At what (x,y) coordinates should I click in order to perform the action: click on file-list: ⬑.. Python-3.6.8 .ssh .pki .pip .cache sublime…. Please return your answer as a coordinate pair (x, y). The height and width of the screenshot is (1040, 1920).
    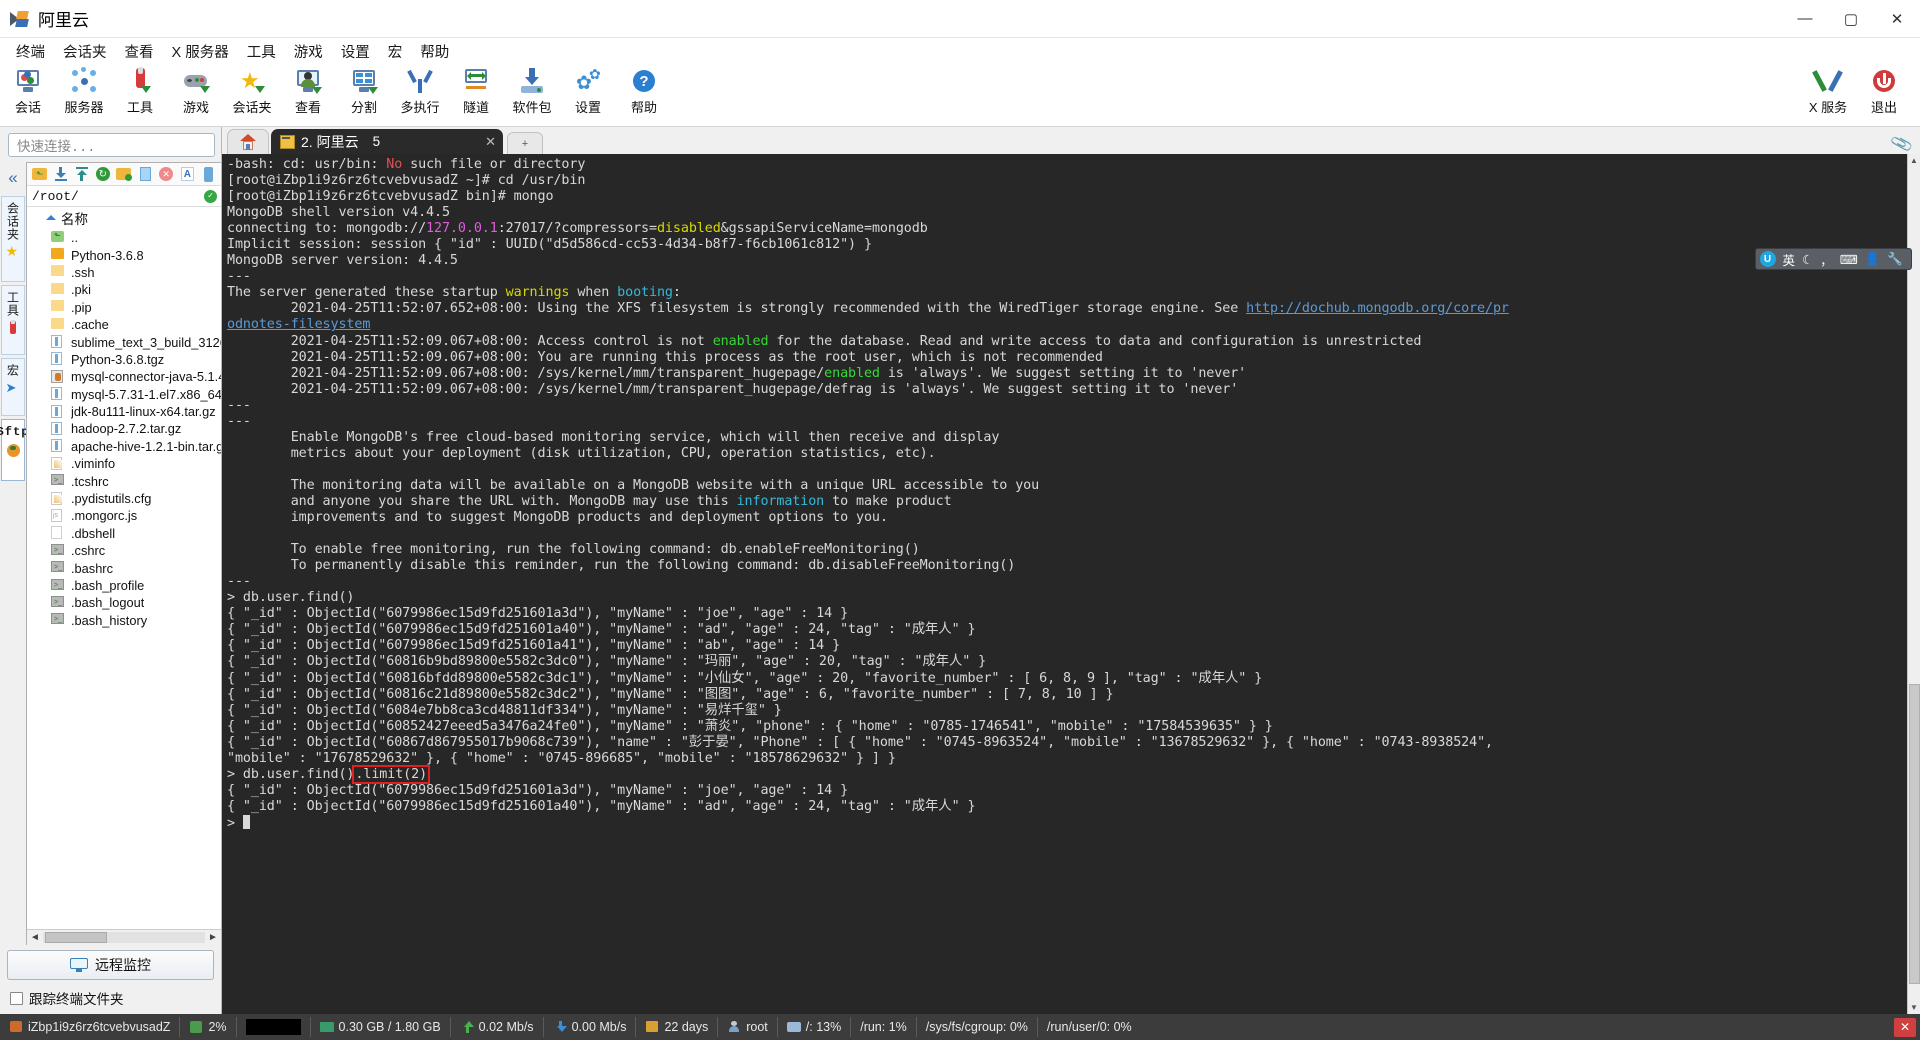
    Looking at the image, I should click on (124, 579).